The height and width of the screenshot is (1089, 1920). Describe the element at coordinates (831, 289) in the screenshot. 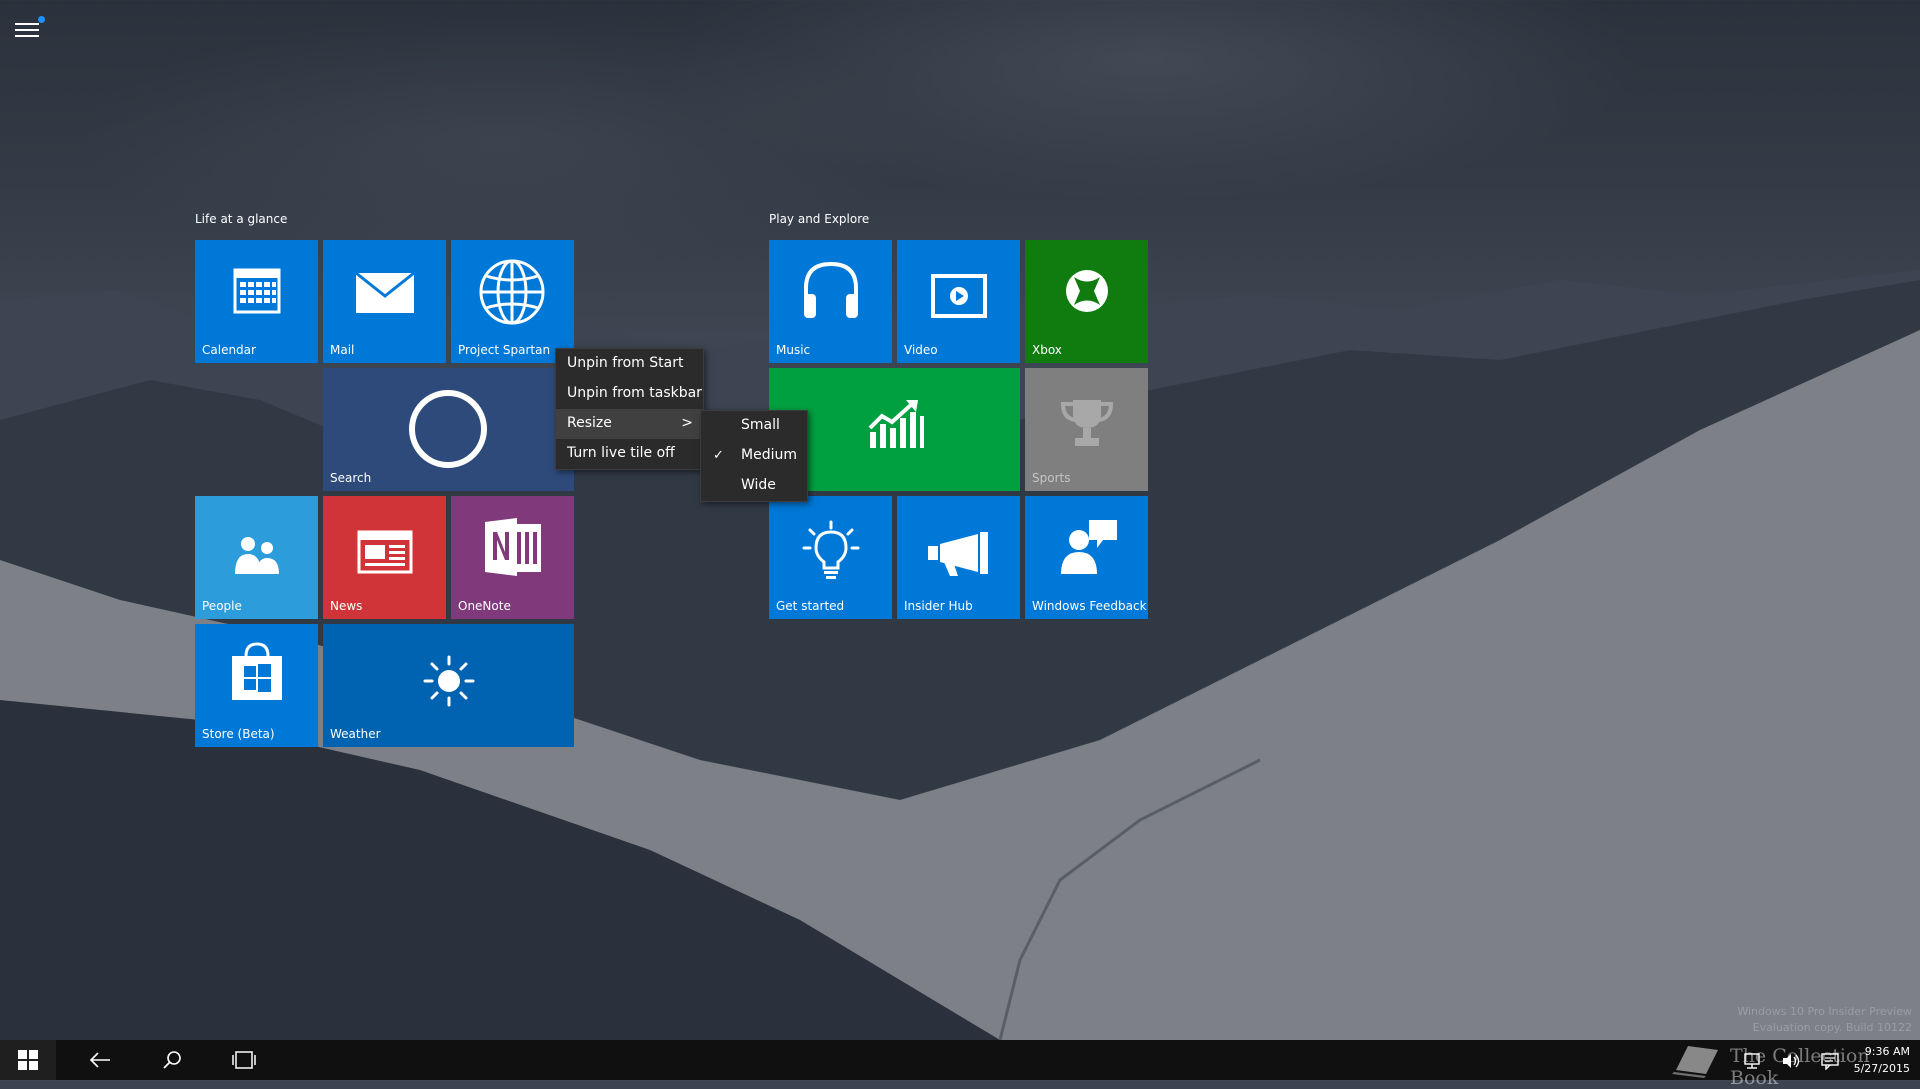

I see `headphones-icon` at that location.